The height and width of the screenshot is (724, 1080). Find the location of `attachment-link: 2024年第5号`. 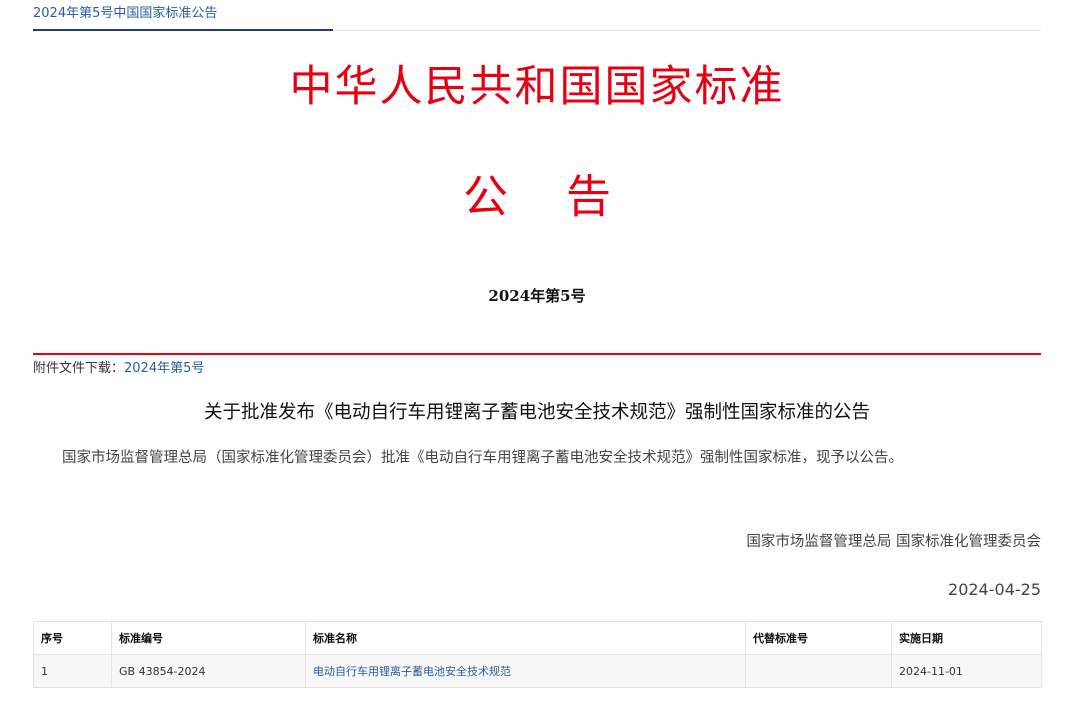

attachment-link: 2024年第5号 is located at coordinates (164, 368).